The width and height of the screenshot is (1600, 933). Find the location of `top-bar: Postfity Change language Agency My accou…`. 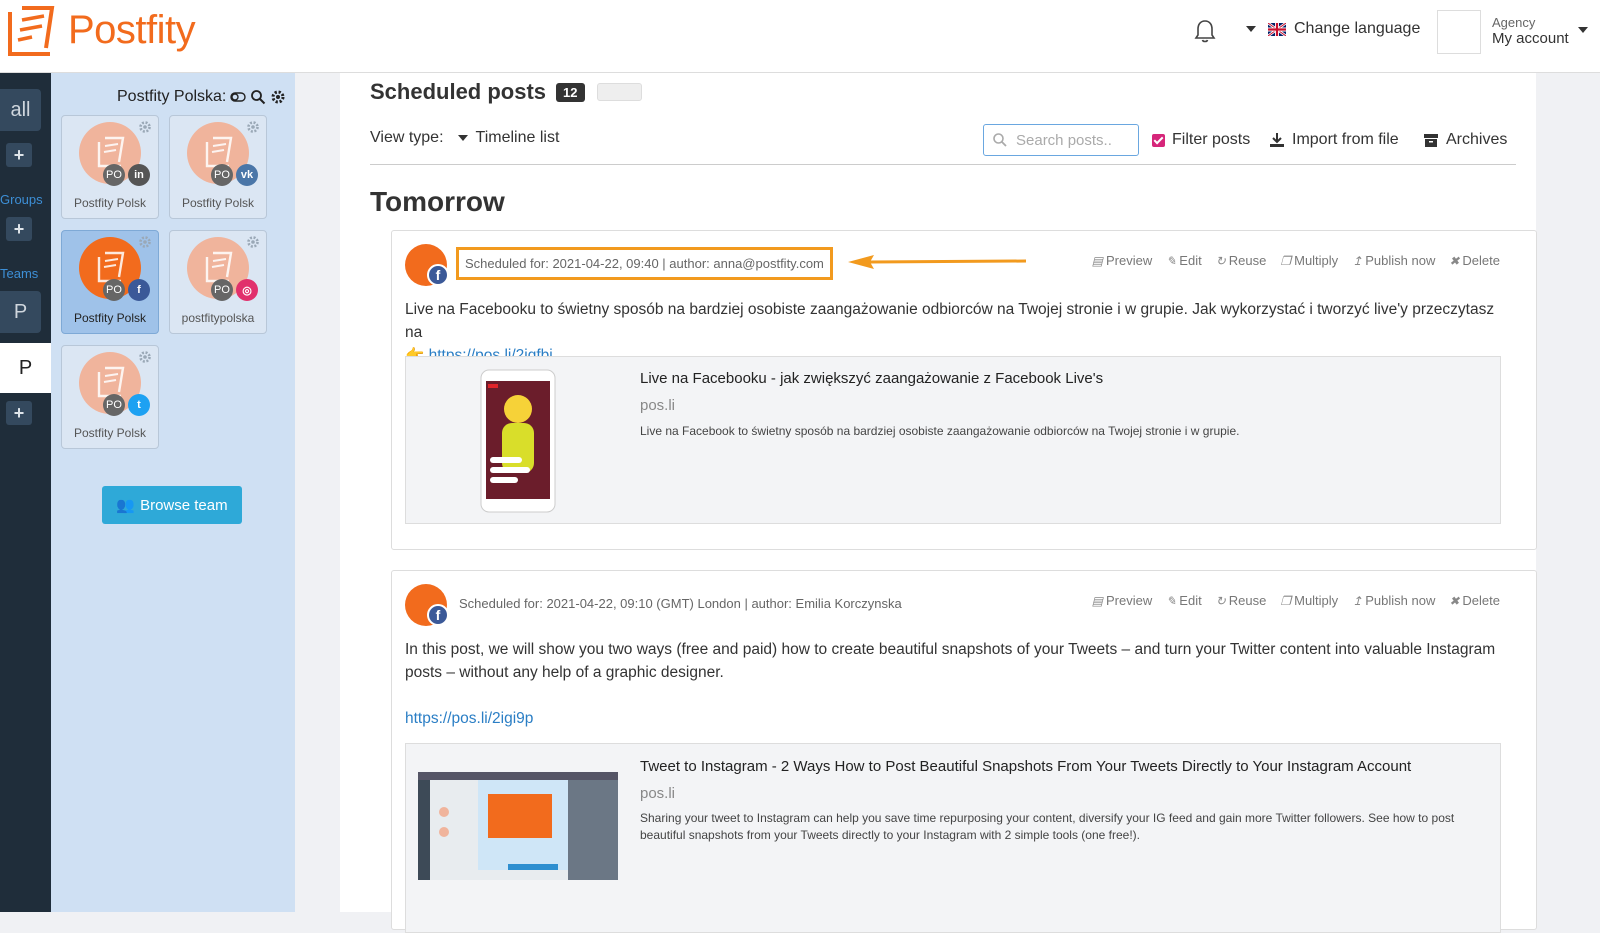

top-bar: Postfity Change language Agency My accou… is located at coordinates (800, 36).